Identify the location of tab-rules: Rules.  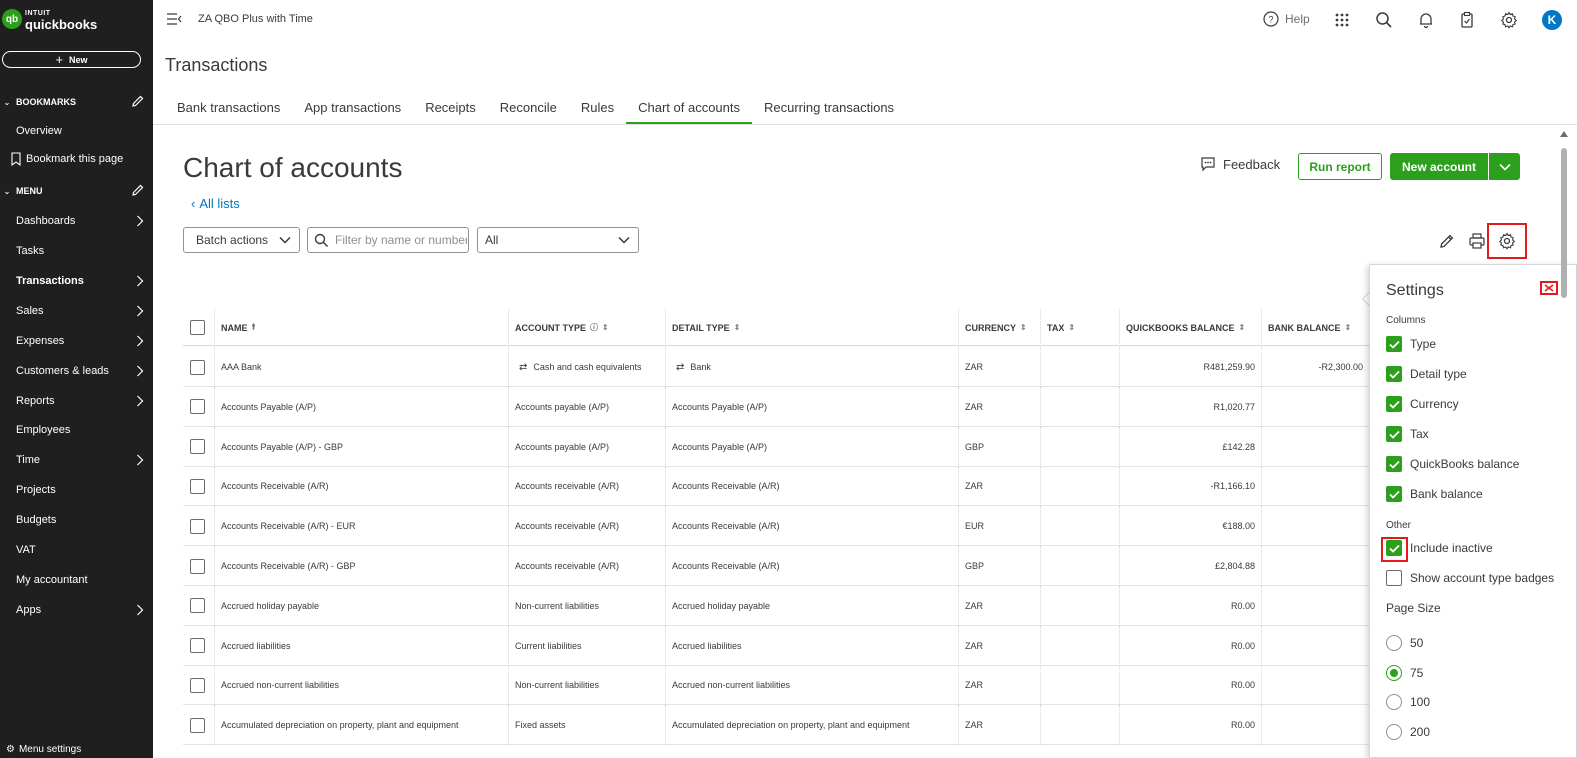
(597, 107).